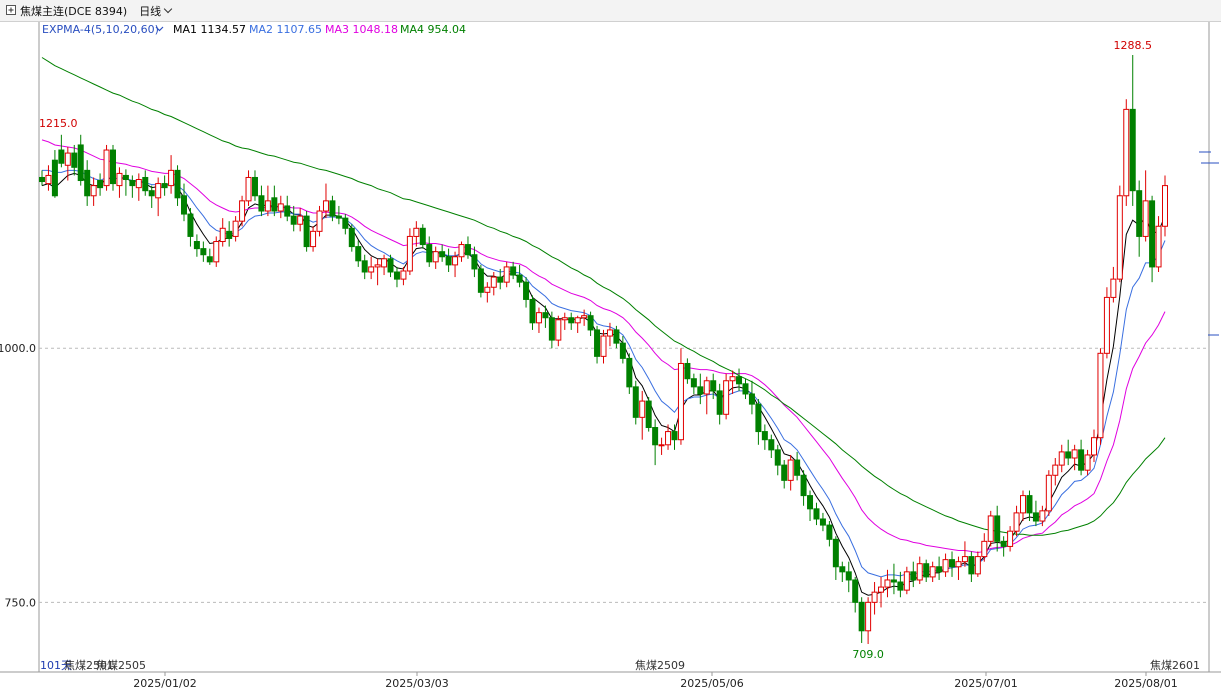 This screenshot has width=1221, height=693. Describe the element at coordinates (433, 29) in the screenshot. I see `legend-ma4: MA4 954.04` at that location.